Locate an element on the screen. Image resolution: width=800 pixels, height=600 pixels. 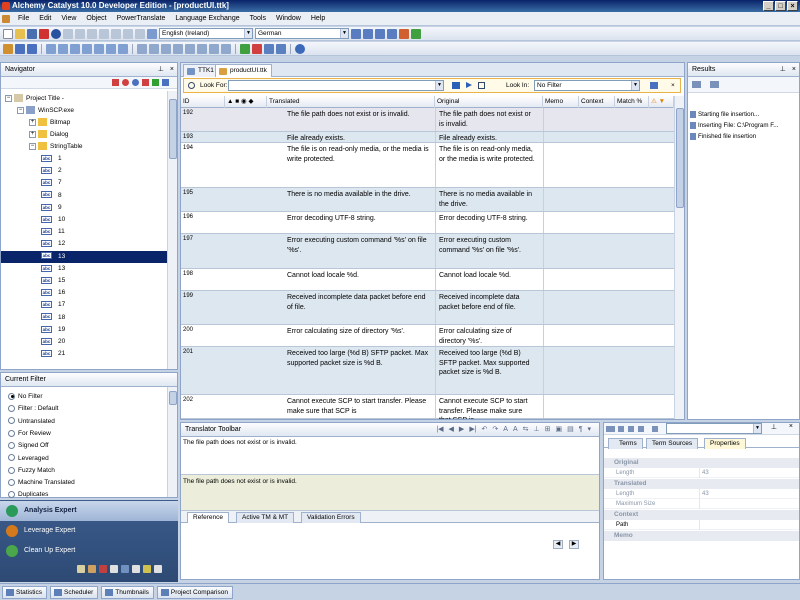
sync-icon is located at coordinates (165, 82).